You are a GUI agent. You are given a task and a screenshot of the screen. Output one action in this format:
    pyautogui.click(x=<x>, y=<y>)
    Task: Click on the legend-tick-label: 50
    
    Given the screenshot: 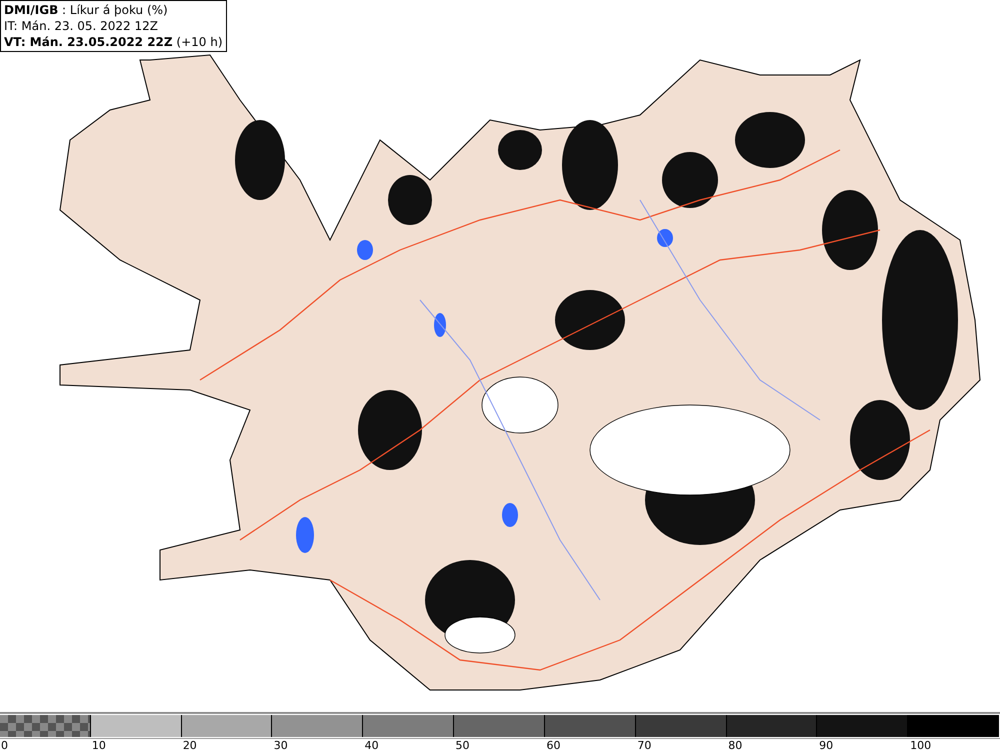 What is the action you would take?
    pyautogui.click(x=462, y=744)
    